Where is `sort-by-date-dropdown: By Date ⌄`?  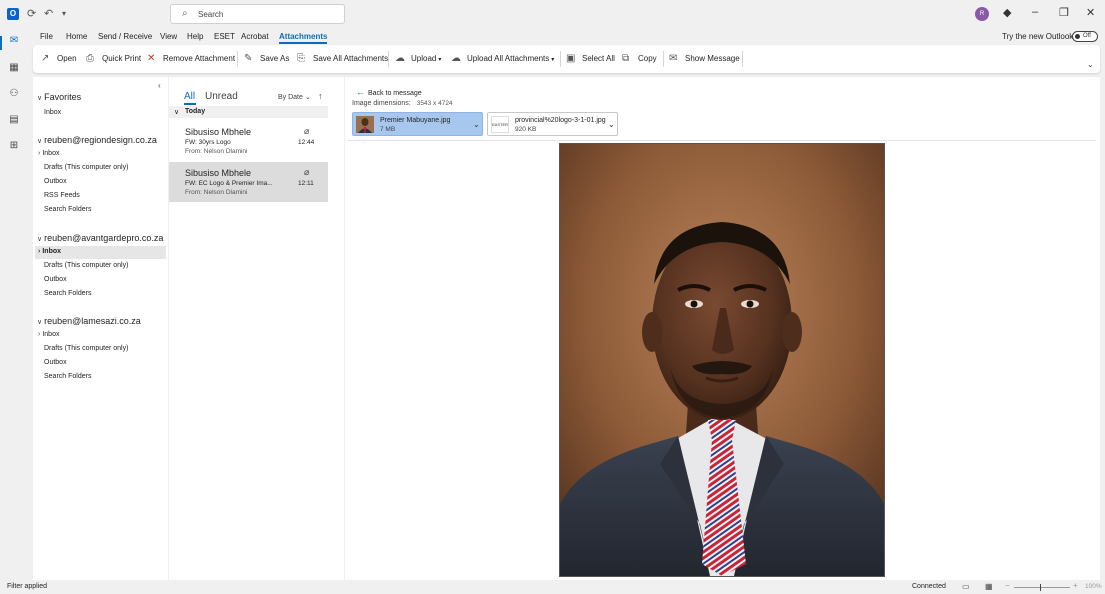 sort-by-date-dropdown: By Date ⌄ is located at coordinates (294, 97).